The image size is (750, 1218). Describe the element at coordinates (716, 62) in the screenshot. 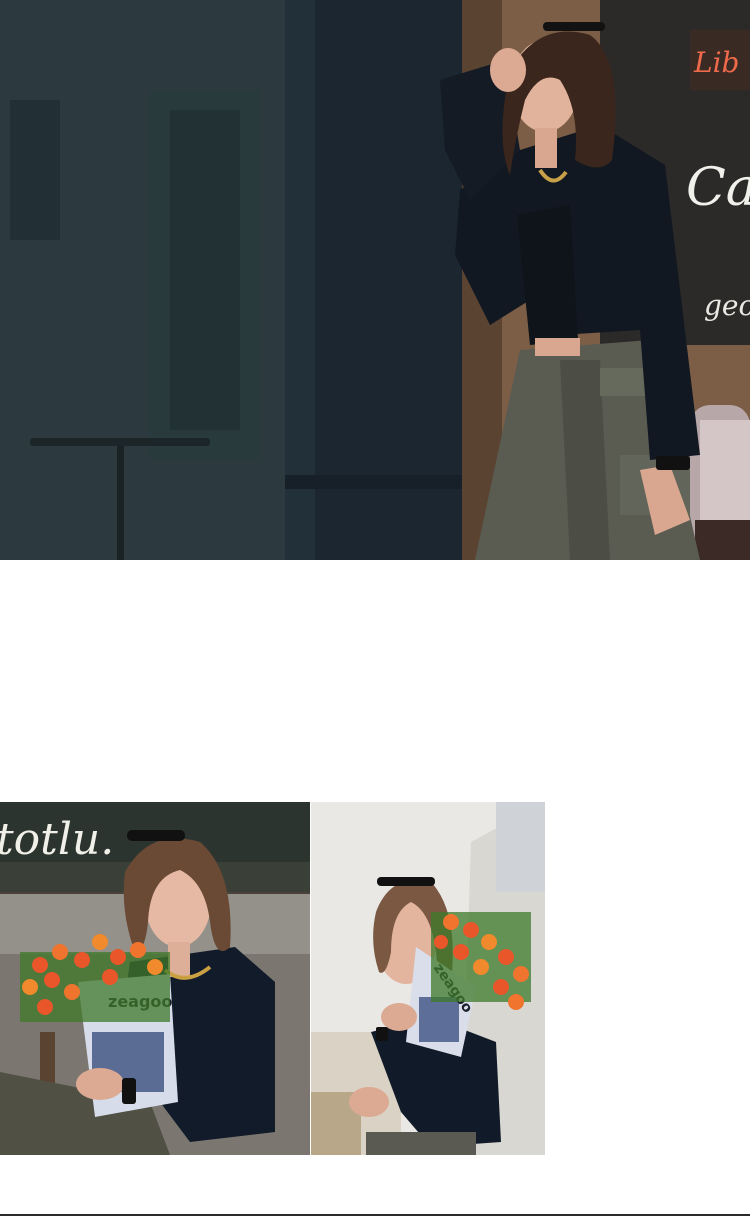

I see `hero-sign-script: Lib` at that location.